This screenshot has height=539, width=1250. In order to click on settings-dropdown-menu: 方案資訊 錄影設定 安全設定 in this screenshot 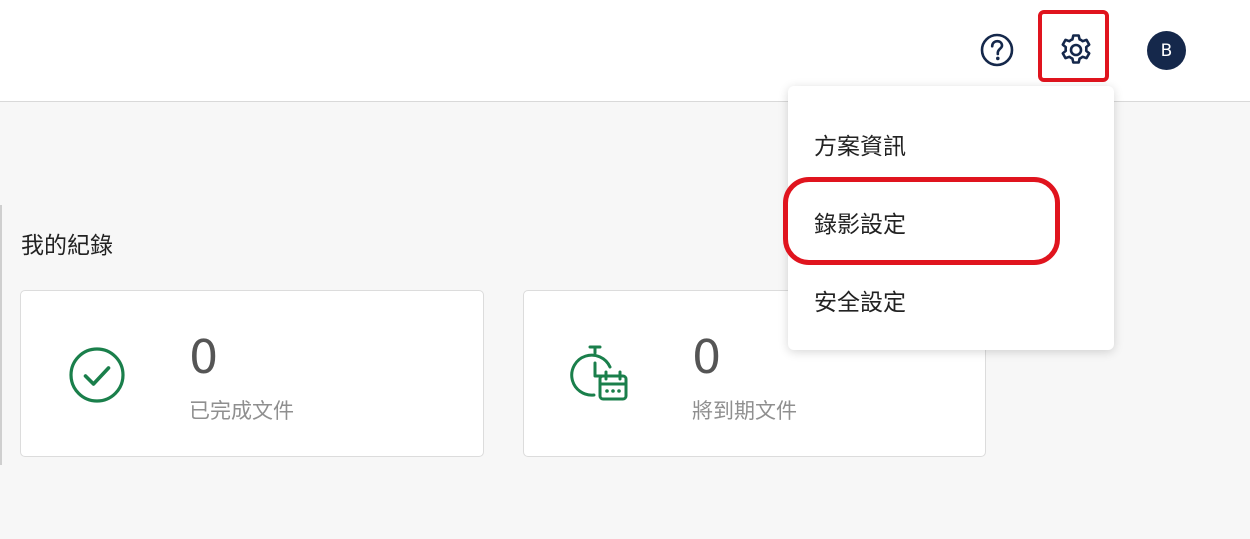, I will do `click(951, 218)`.